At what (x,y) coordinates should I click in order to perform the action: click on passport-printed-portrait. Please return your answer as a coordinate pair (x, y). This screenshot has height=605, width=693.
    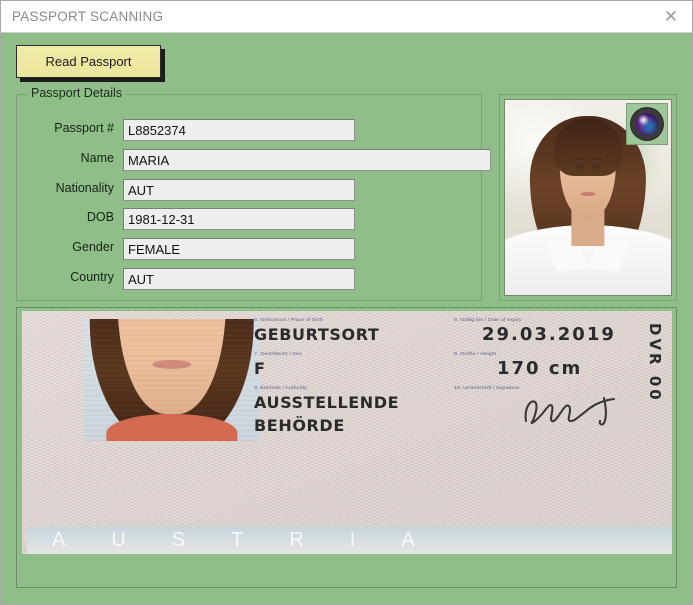
    Looking at the image, I should click on (171, 380).